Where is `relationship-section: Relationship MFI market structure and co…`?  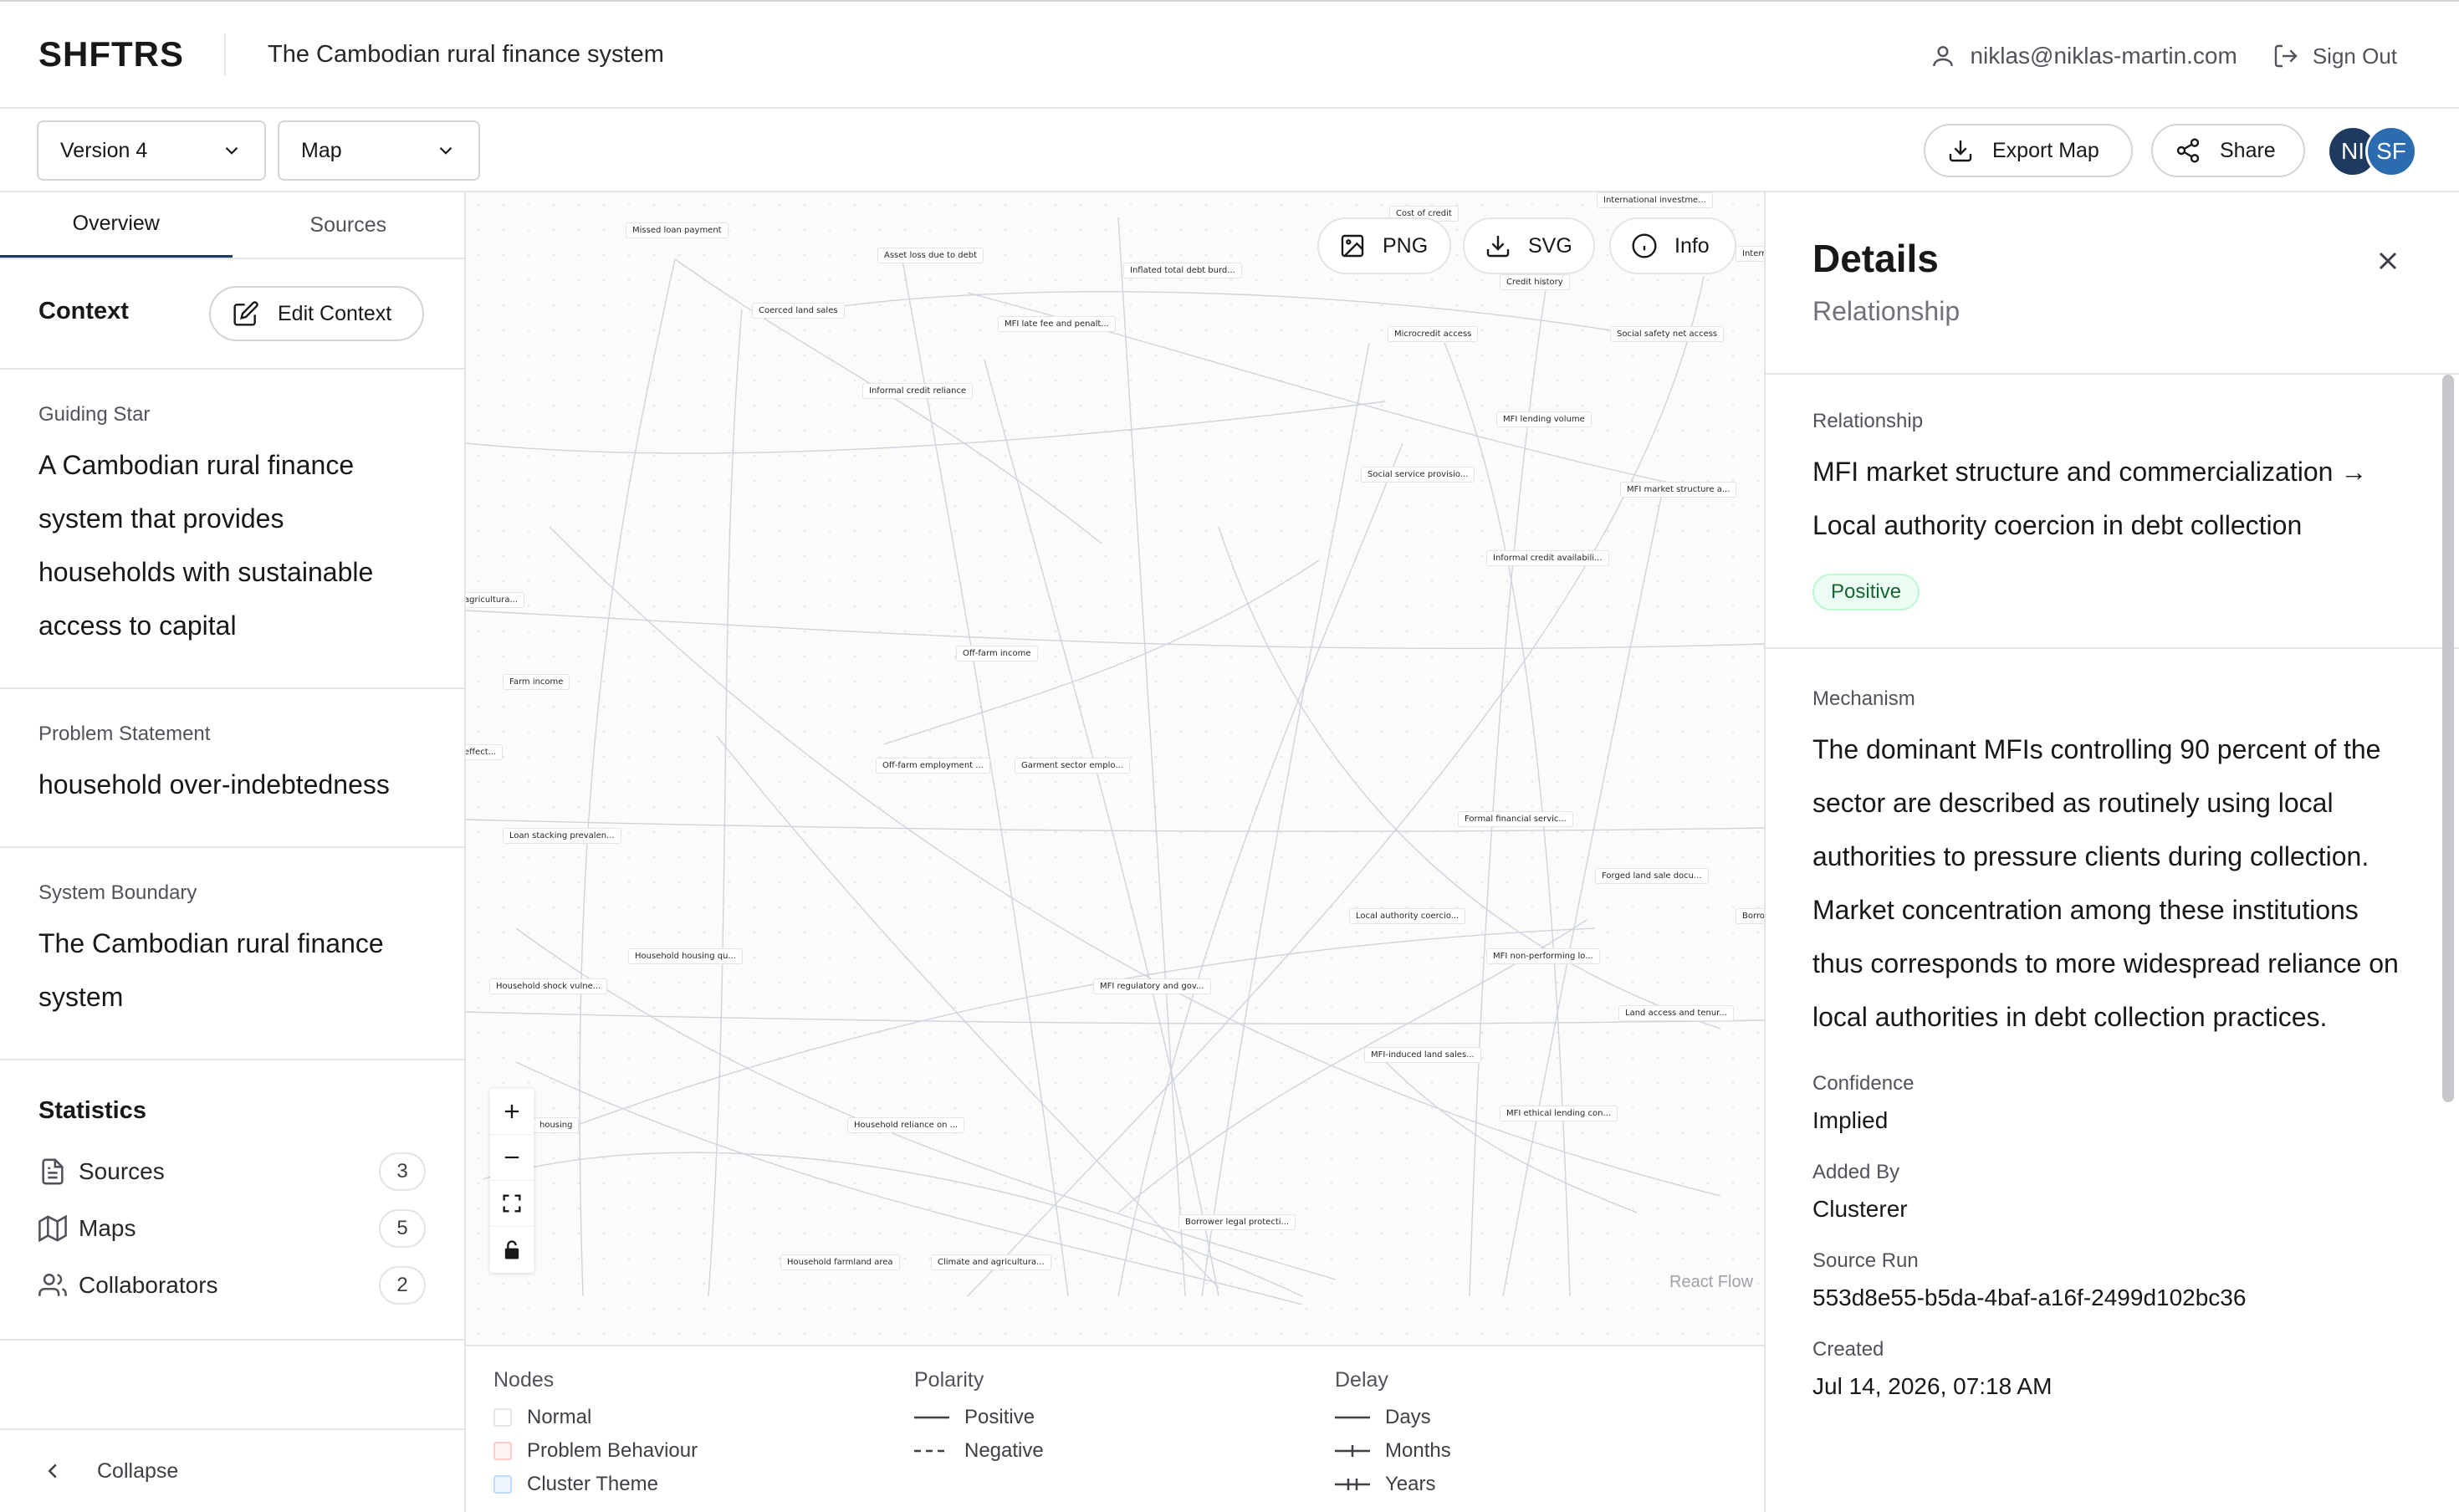
relationship-section: Relationship MFI market structure and co… is located at coordinates (2112, 512).